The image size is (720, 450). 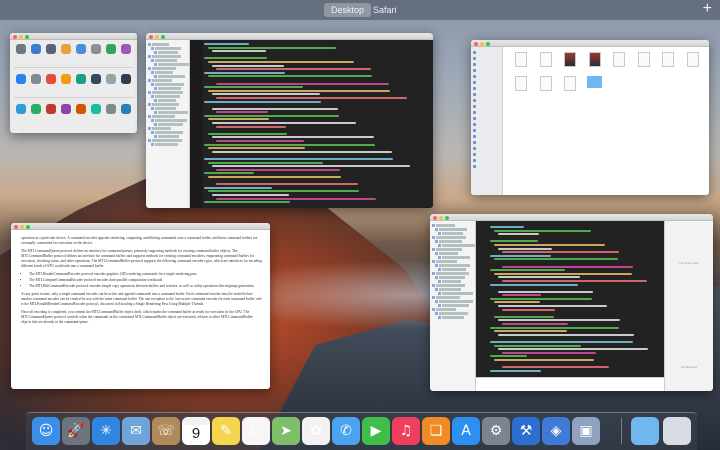 What do you see at coordinates (526, 431) in the screenshot?
I see `dock-icon-xcode: ⚒` at bounding box center [526, 431].